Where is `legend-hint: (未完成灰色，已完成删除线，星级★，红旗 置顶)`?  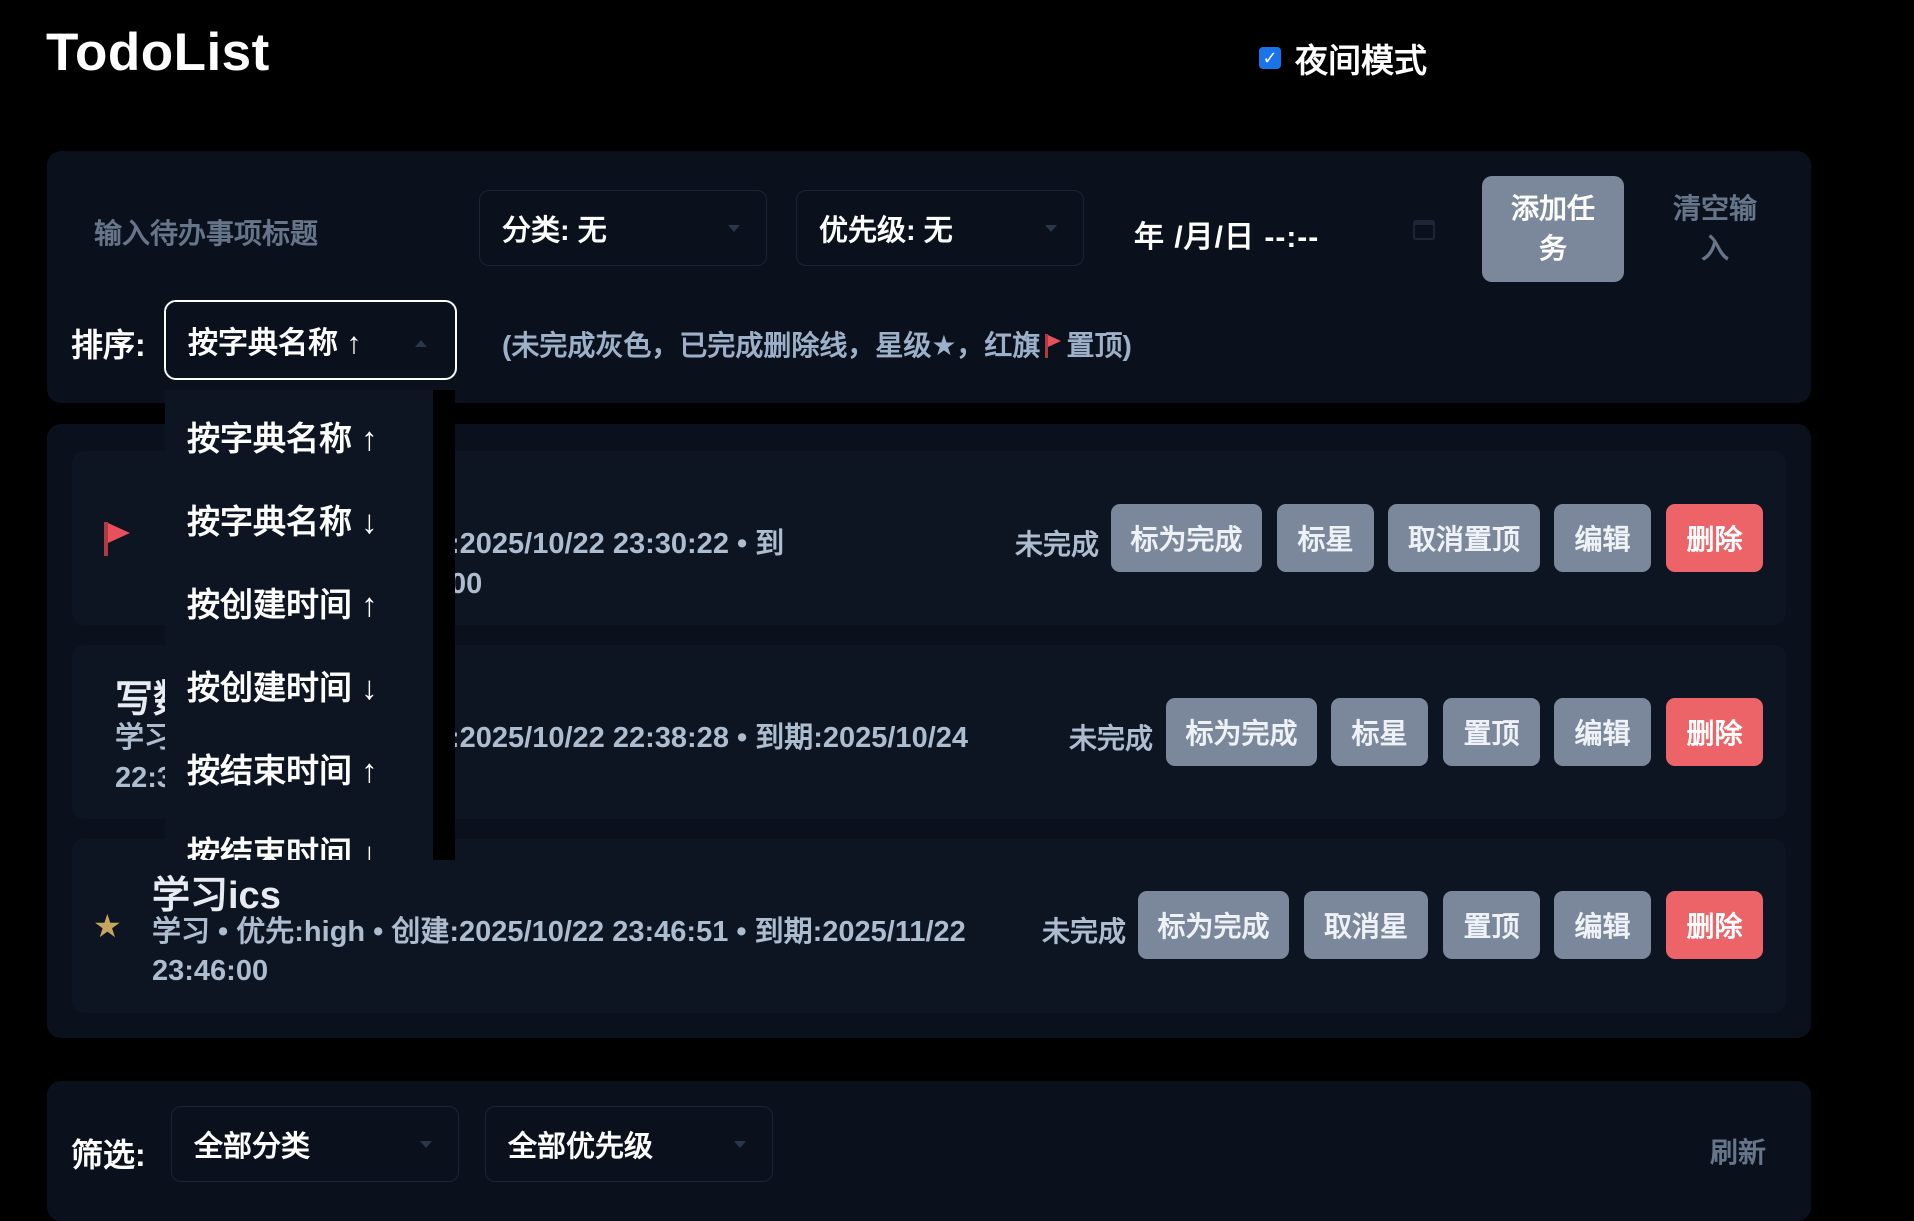
legend-hint: (未完成灰色，已完成删除线，星级★，红旗 置顶) is located at coordinates (817, 344).